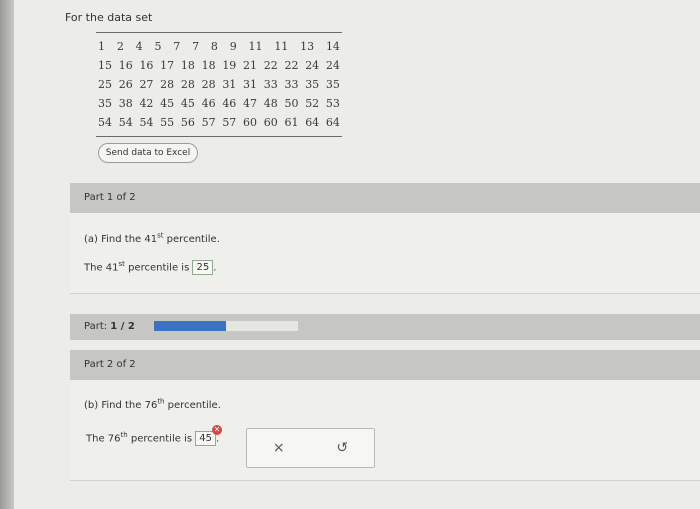 This screenshot has width=700, height=509. I want to click on data-row: 54 54 54 55 56 57 57 60 60 61 64 64, so click(219, 122).